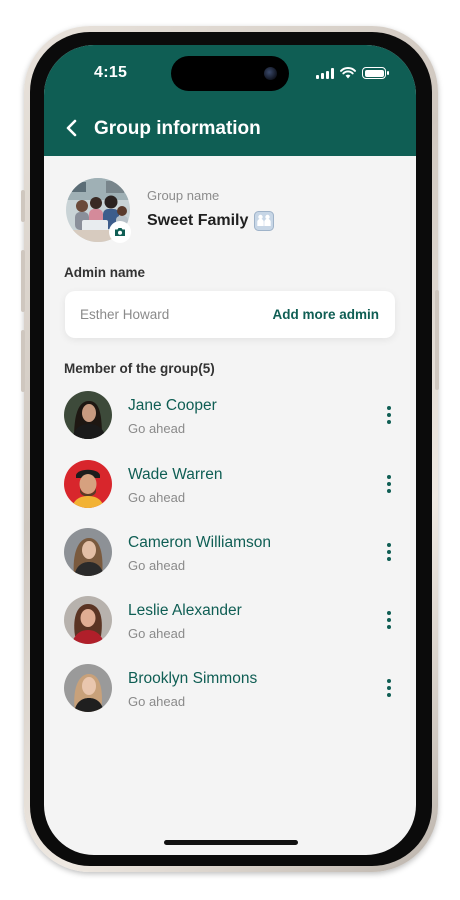 This screenshot has height=900, width=460. What do you see at coordinates (264, 221) in the screenshot?
I see `family-emoji-icon` at bounding box center [264, 221].